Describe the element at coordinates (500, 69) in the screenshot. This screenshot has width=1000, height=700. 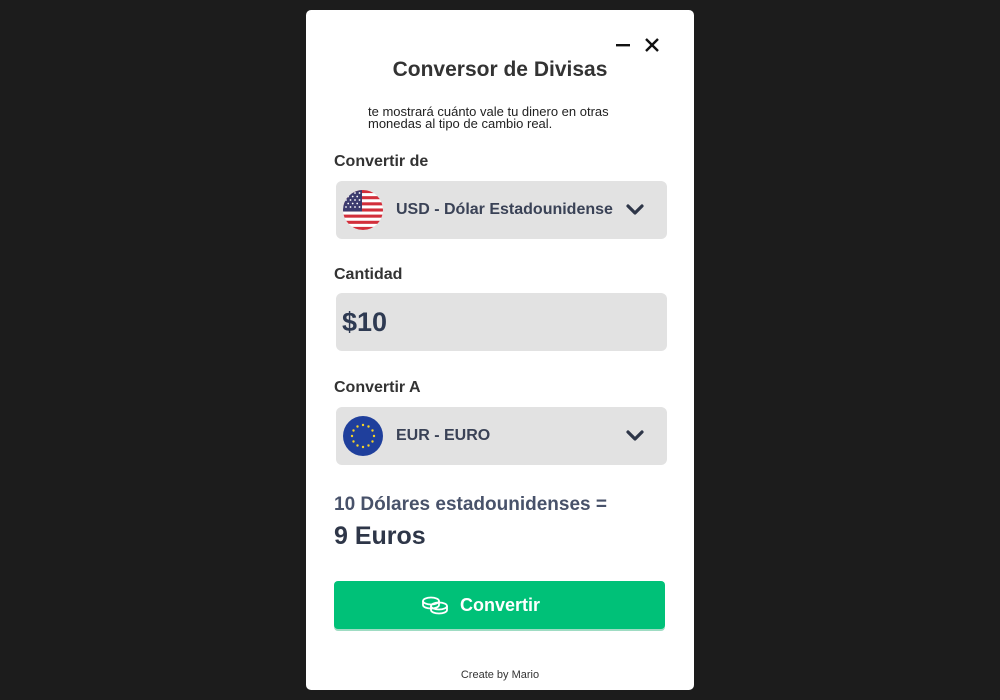
I see `app-title: Conversor de Divisas` at that location.